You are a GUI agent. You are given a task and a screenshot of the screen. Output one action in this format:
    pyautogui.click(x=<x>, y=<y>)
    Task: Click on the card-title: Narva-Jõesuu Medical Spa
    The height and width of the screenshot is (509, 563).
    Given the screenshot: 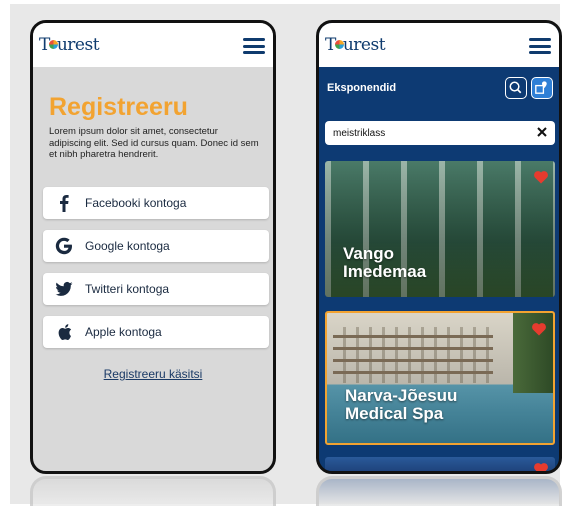 What is the action you would take?
    pyautogui.click(x=401, y=405)
    